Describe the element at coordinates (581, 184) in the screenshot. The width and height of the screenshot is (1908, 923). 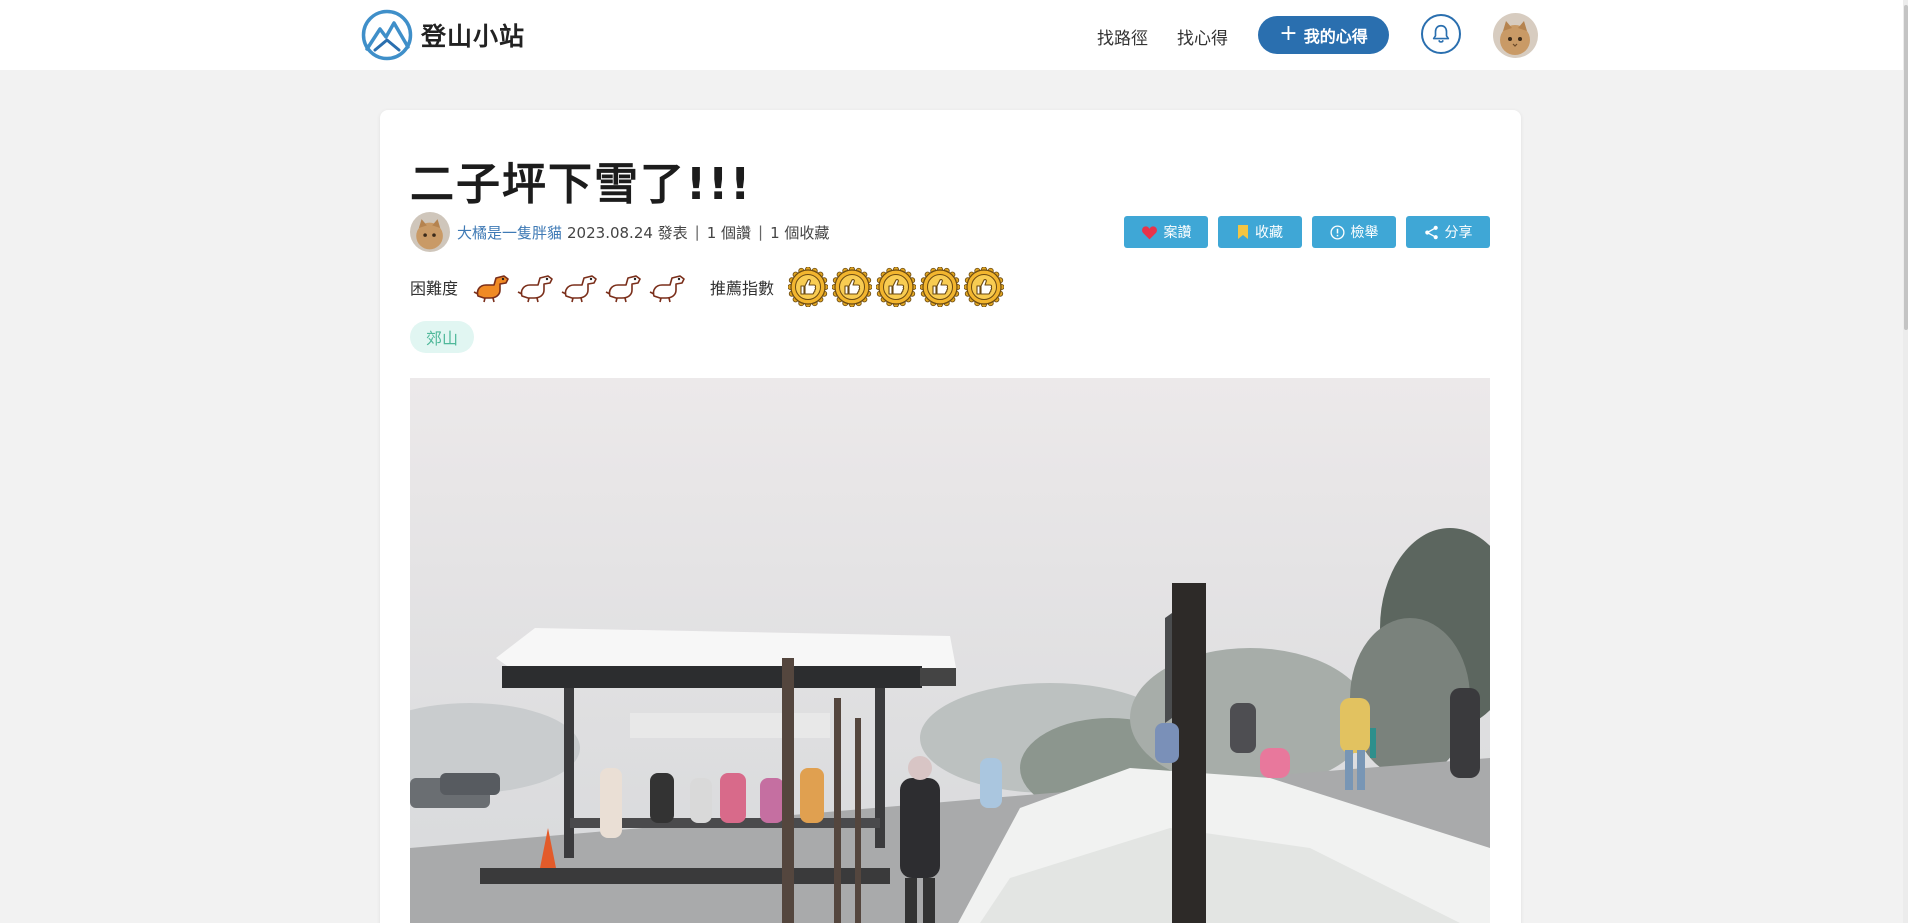
I see `post-title: 二子坪下雪了!!!` at that location.